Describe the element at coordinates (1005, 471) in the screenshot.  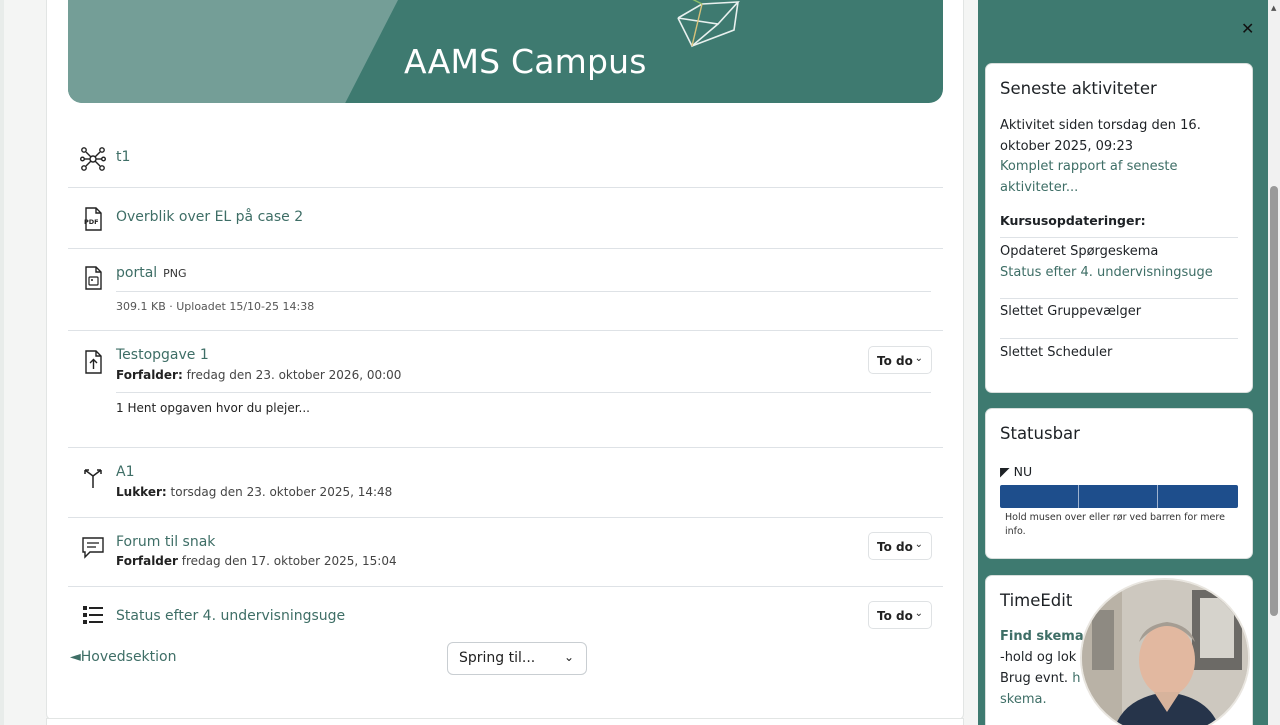
I see `flag-icon: ◤` at that location.